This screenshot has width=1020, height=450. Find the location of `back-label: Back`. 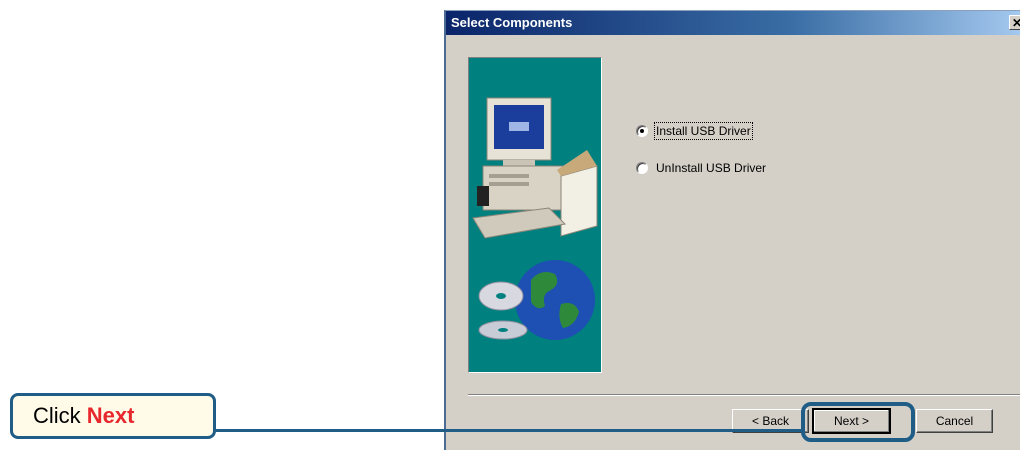

back-label: Back is located at coordinates (776, 421).